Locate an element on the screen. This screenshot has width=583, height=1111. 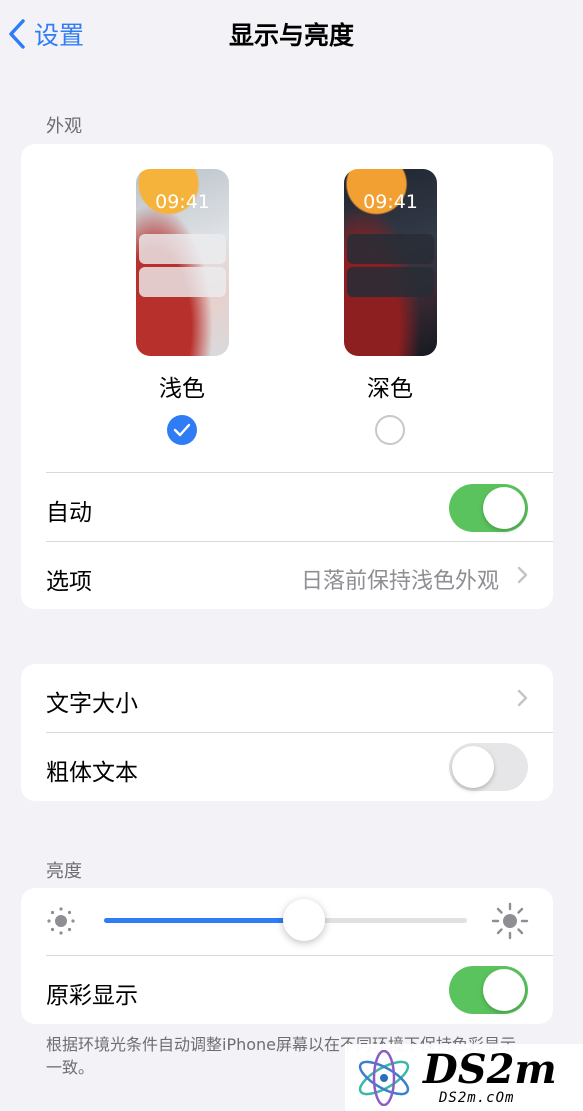
brightness-card: 原彩显示 is located at coordinates (287, 956).